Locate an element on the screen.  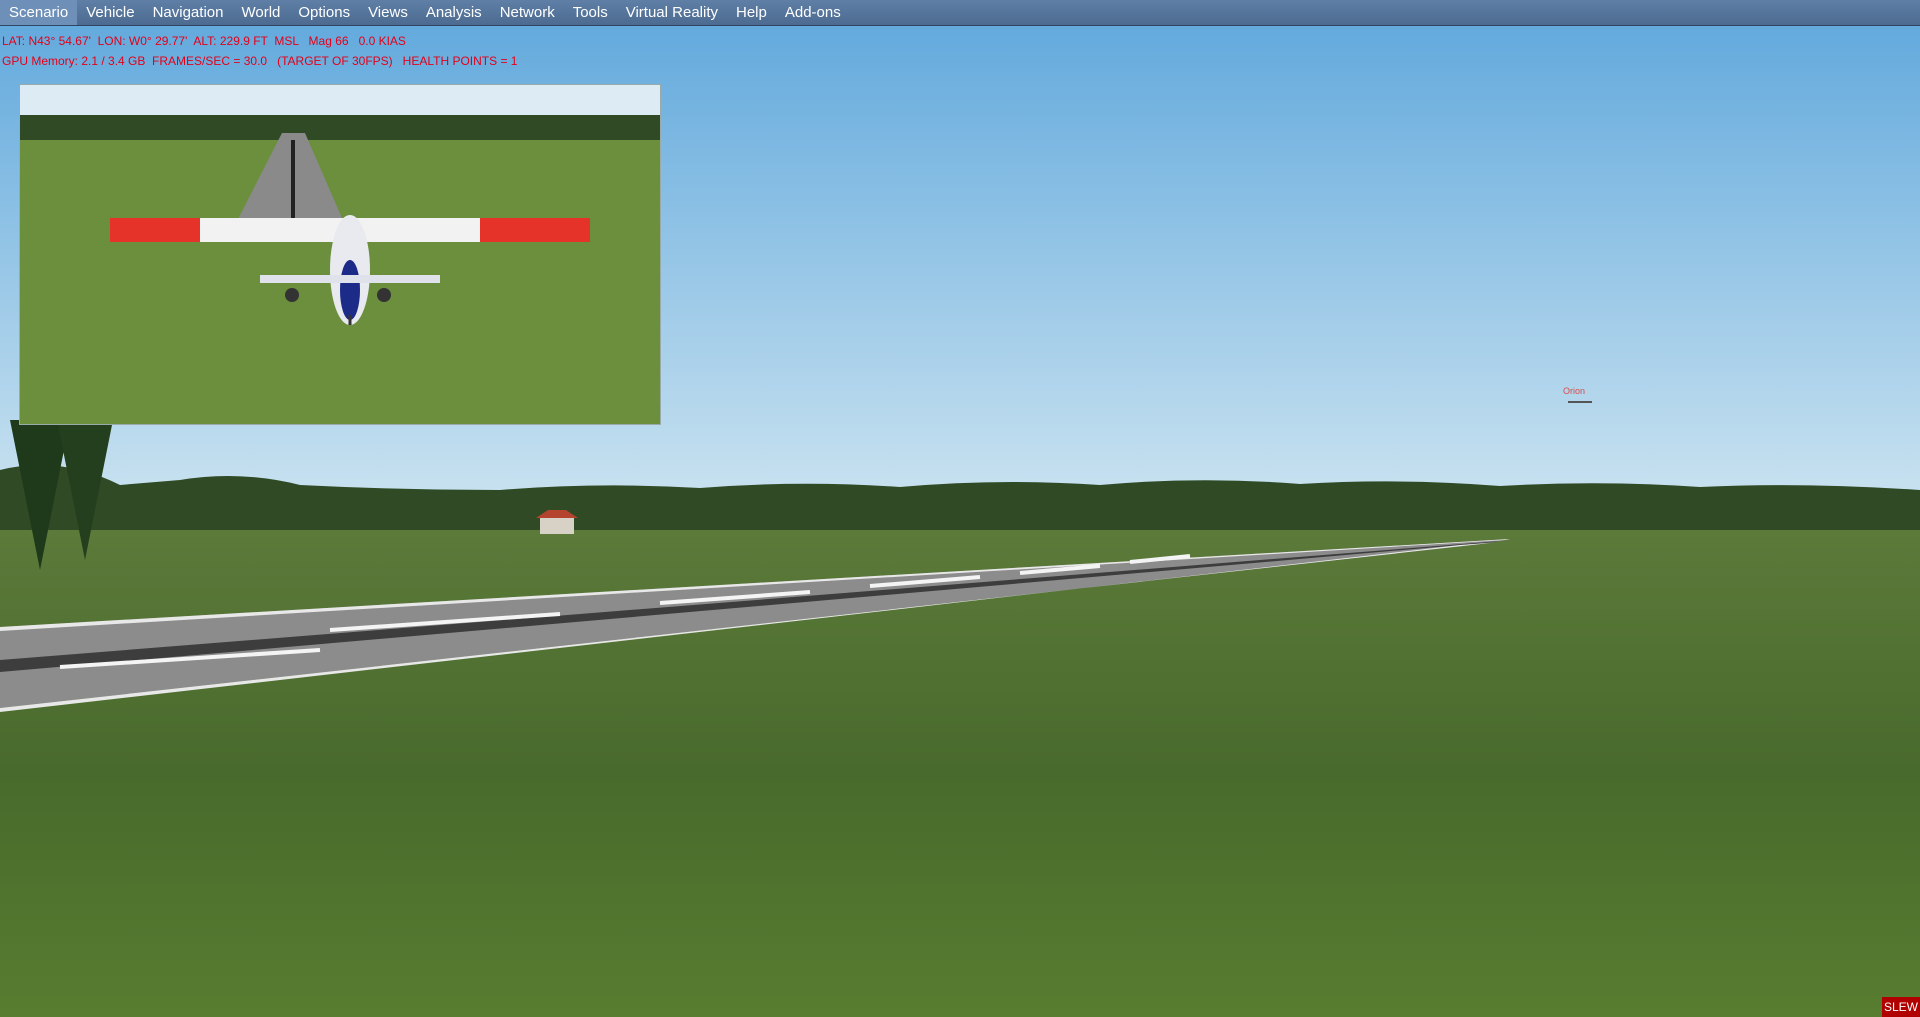
menu-vehicle: Vehicle is located at coordinates (110, 12).